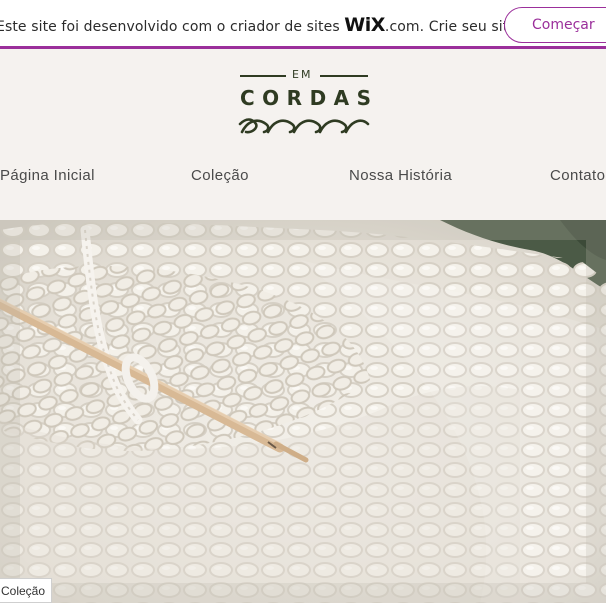  Describe the element at coordinates (220, 175) in the screenshot. I see `nav-item-collection: Coleção` at that location.